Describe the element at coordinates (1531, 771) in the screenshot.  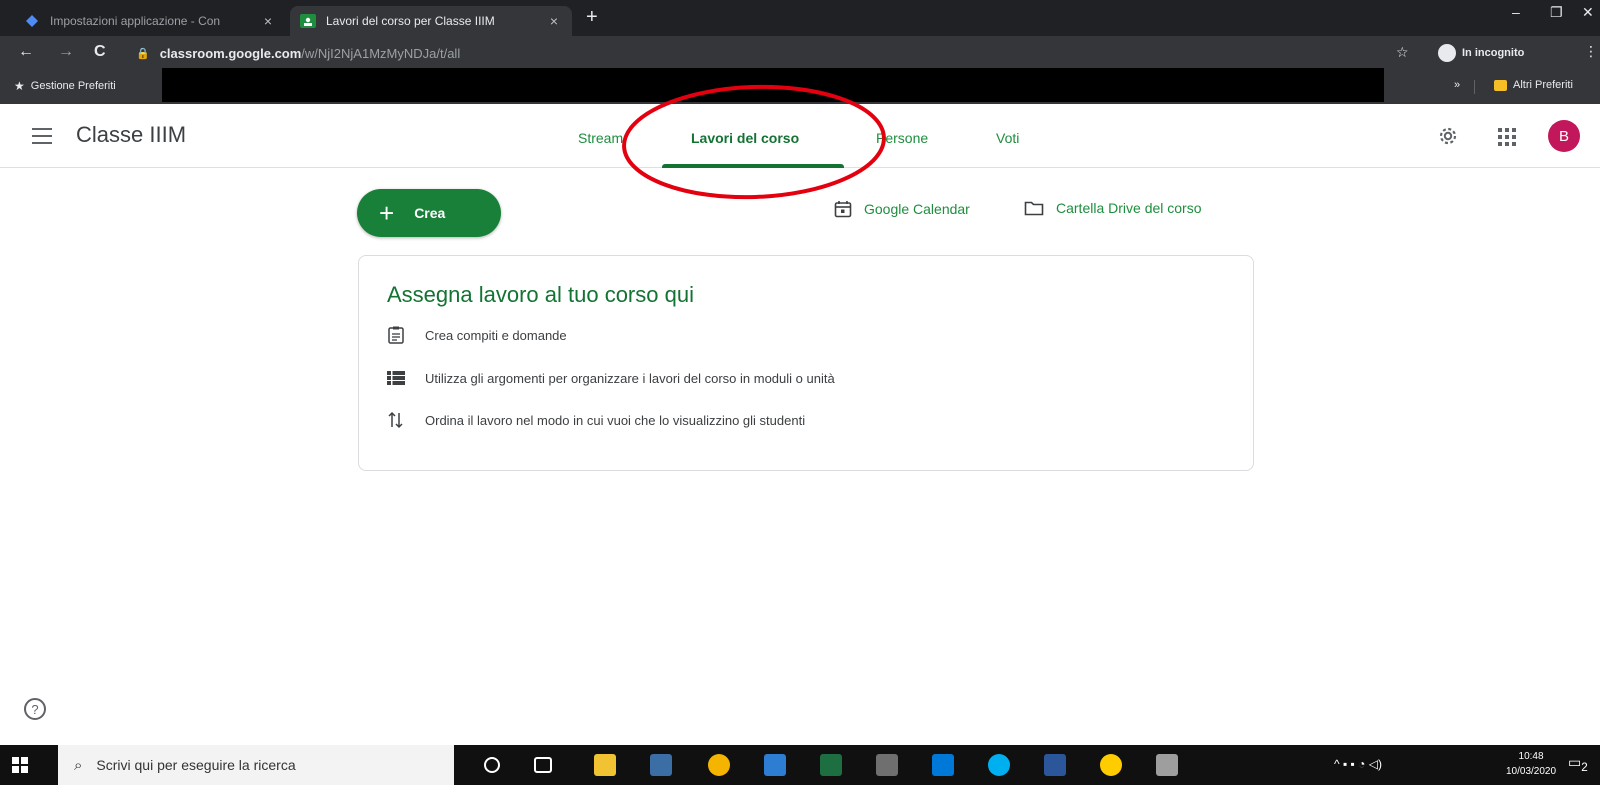
I see `clock-date: 10/03/2020` at that location.